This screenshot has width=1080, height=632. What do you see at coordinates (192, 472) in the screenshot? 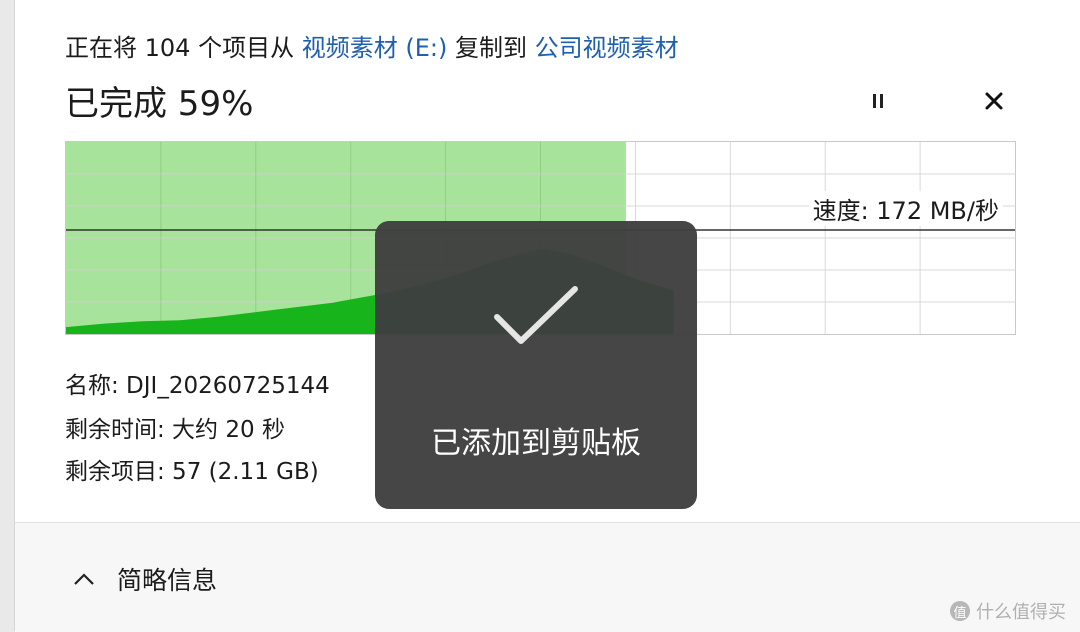
I see `items-remaining: 剩余项目: 57 (2.11 GB)` at bounding box center [192, 472].